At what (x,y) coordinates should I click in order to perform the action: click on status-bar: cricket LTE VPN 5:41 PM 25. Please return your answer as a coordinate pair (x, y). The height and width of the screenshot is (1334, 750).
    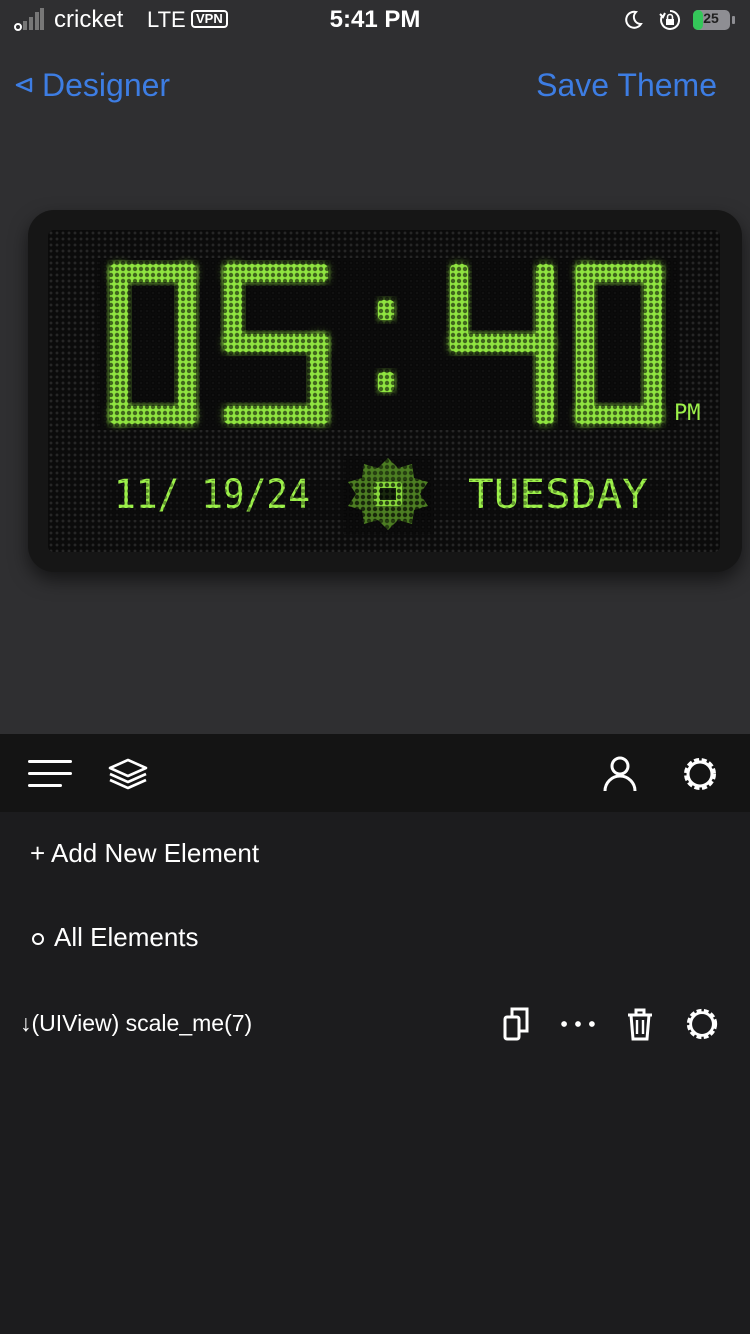
    Looking at the image, I should click on (375, 21).